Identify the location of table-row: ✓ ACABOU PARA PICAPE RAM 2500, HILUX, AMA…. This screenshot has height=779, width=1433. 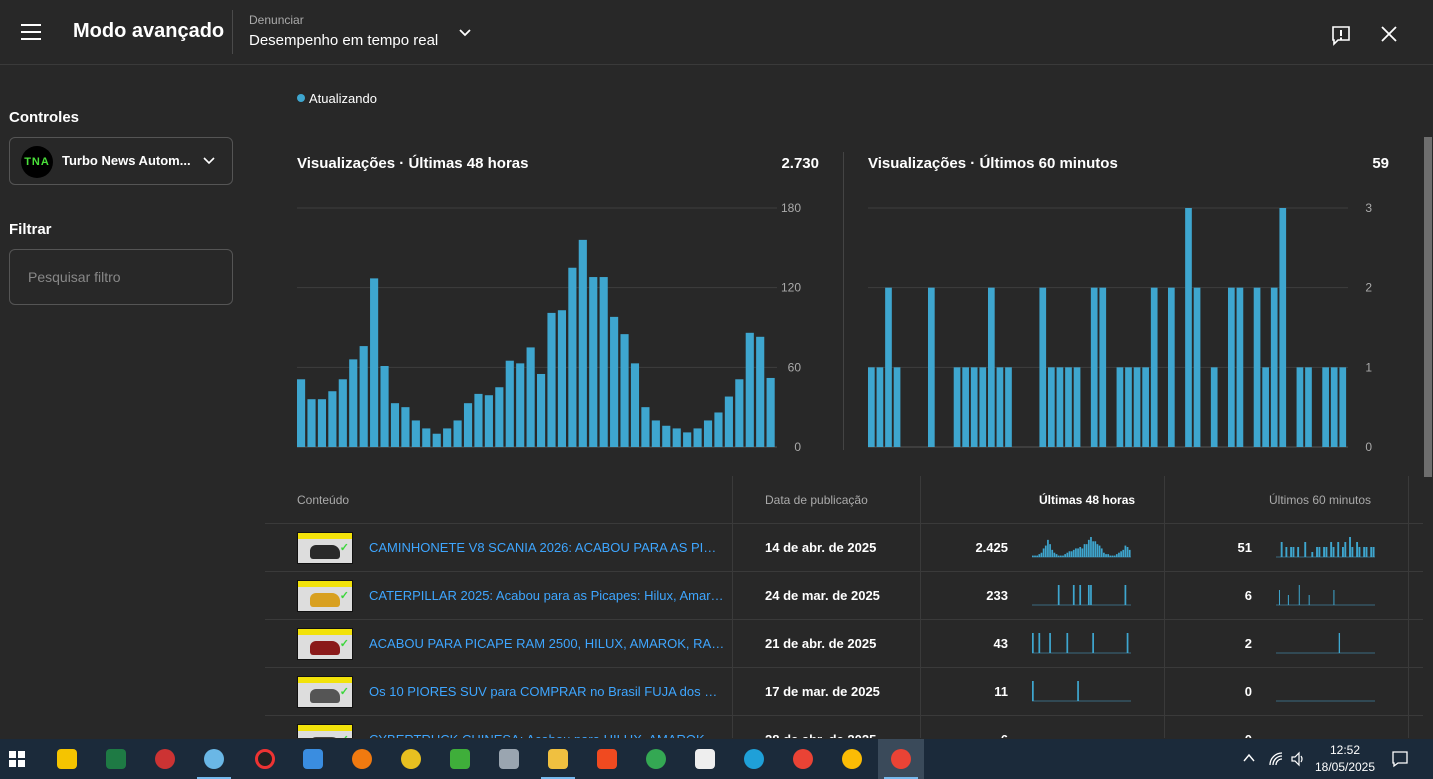
(844, 643).